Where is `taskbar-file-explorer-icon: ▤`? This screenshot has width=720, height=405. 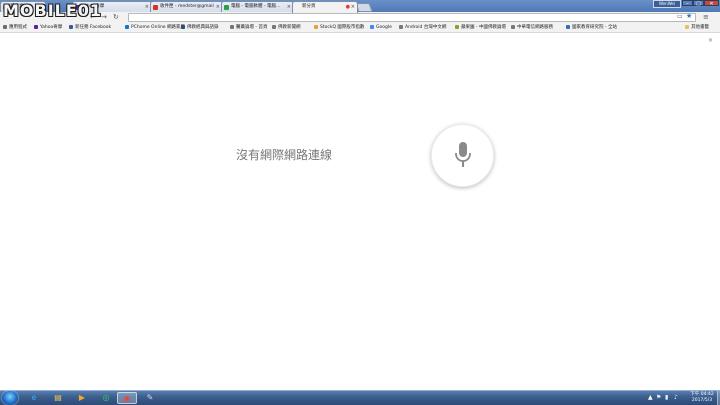 taskbar-file-explorer-icon: ▤ is located at coordinates (58, 398).